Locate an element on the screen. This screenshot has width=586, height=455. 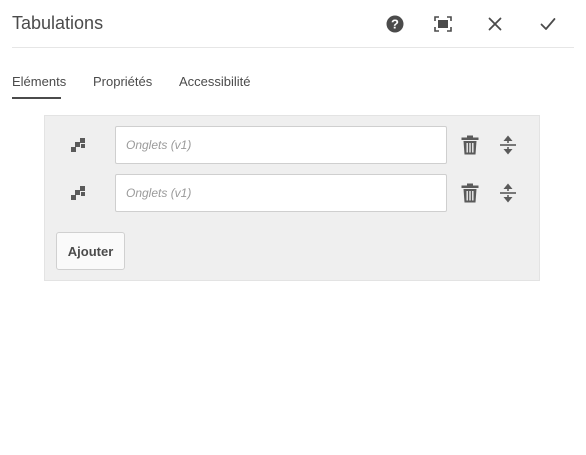
tab-properties: Propriétés is located at coordinates (122, 81).